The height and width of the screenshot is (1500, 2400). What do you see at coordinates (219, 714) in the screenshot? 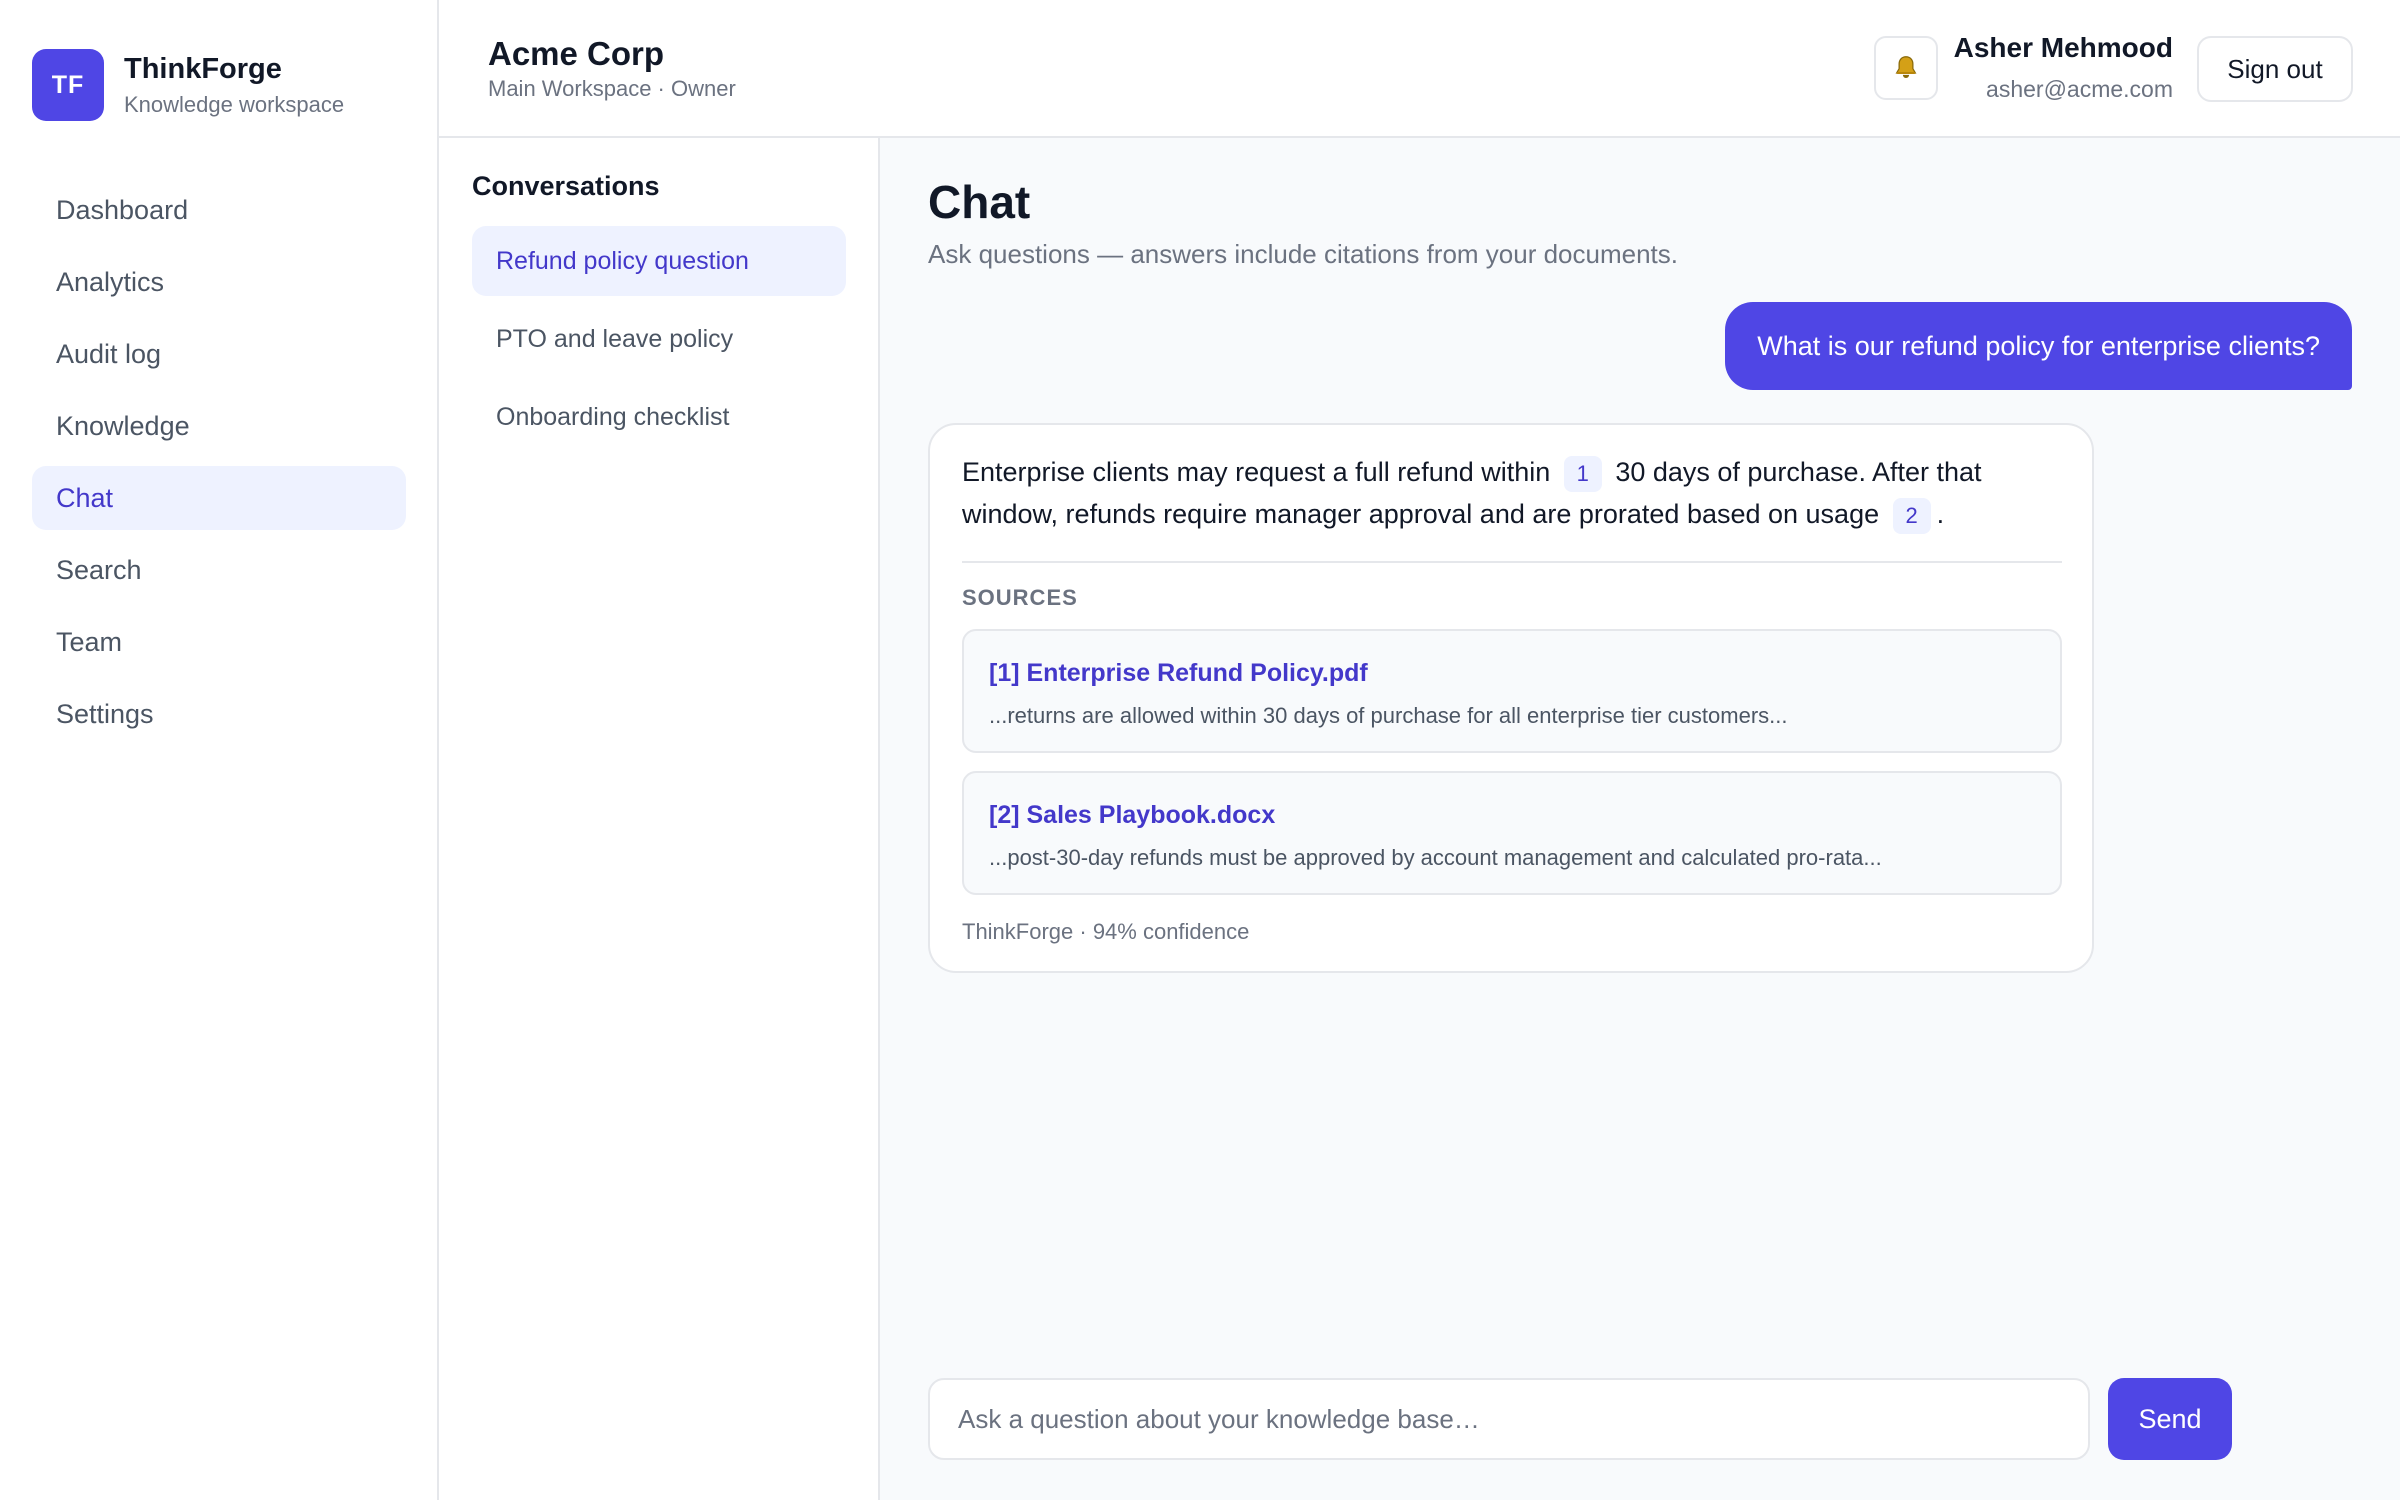
I see `sidebar-item-settings: Settings` at bounding box center [219, 714].